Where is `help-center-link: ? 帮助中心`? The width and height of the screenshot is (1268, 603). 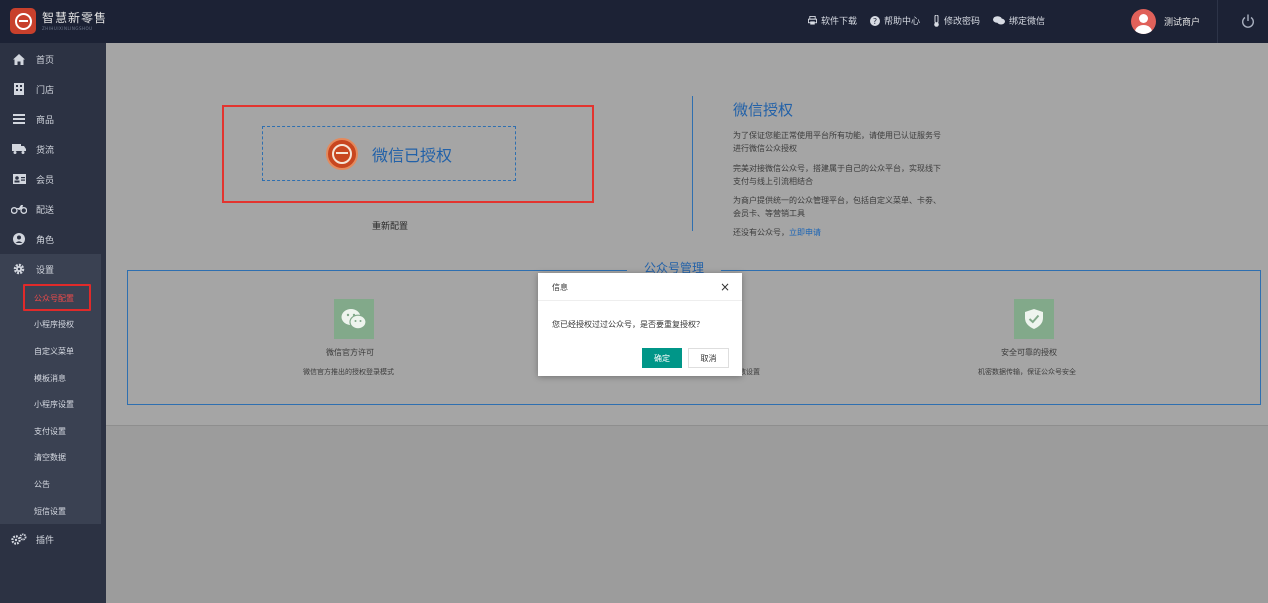
help-center-link: ? 帮助中心 is located at coordinates (895, 20).